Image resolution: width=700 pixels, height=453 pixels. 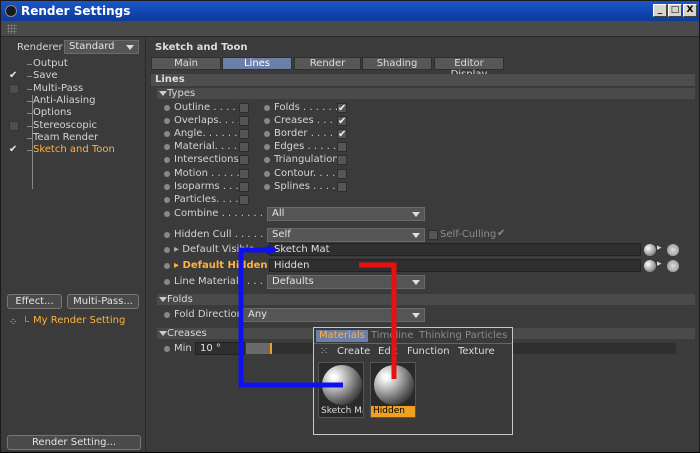 What do you see at coordinates (378, 320) in the screenshot?
I see `red-link-line` at bounding box center [378, 320].